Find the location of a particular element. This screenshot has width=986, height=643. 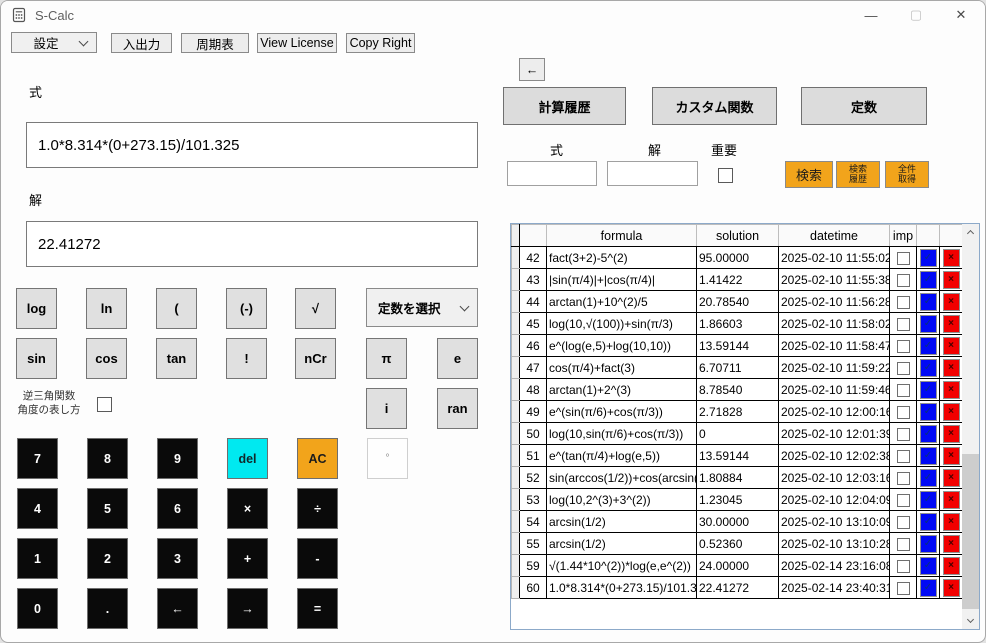

settings-dropdown: 設定 is located at coordinates (54, 42).